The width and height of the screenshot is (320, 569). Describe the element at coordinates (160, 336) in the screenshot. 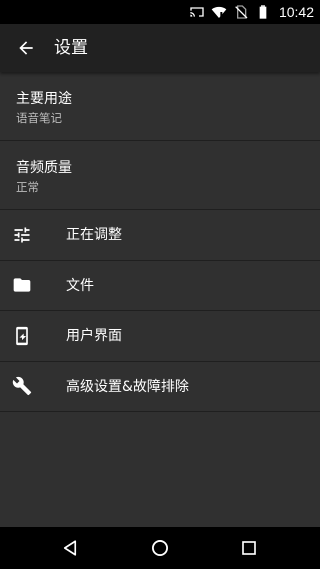

I see `menu-item-user-interface: 用户界面` at that location.